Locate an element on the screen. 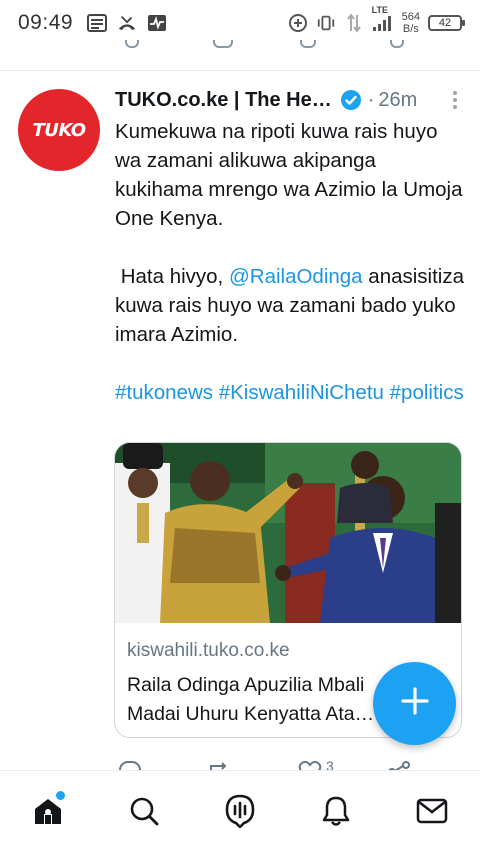  mention-link: @RailaOdinga is located at coordinates (296, 276).